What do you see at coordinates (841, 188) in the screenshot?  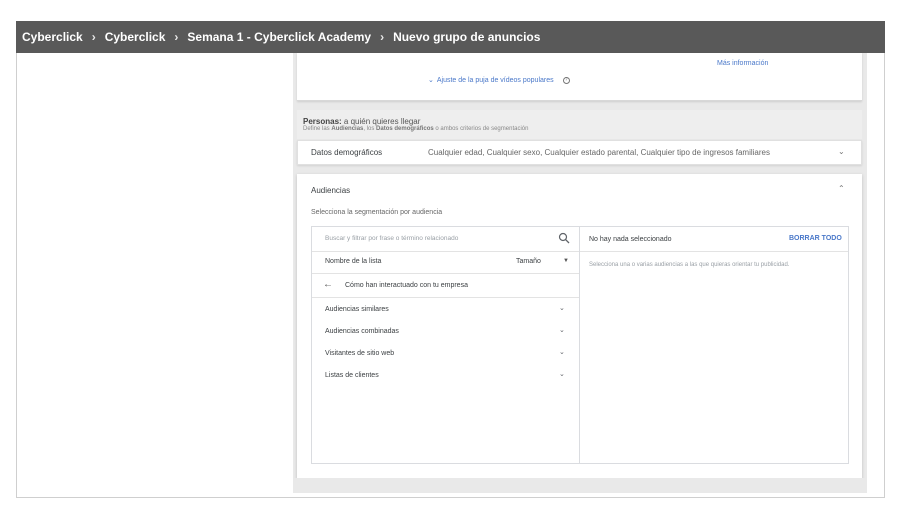 I see `chevron-up-icon: ⌃` at bounding box center [841, 188].